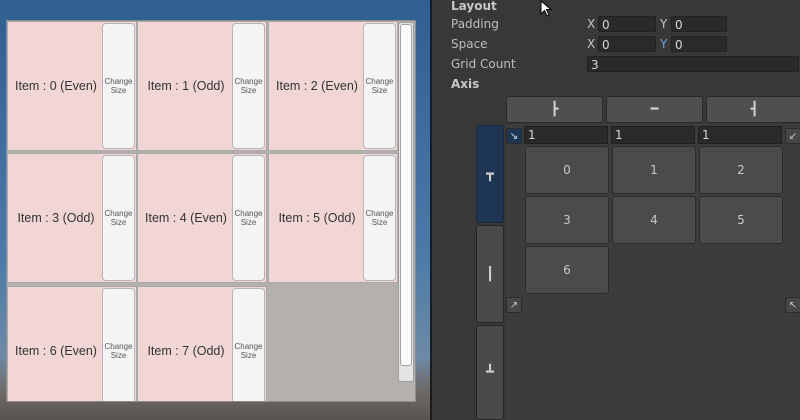  I want to click on grid-item-1: Item : 1 (Odd) Change Size, so click(202, 86).